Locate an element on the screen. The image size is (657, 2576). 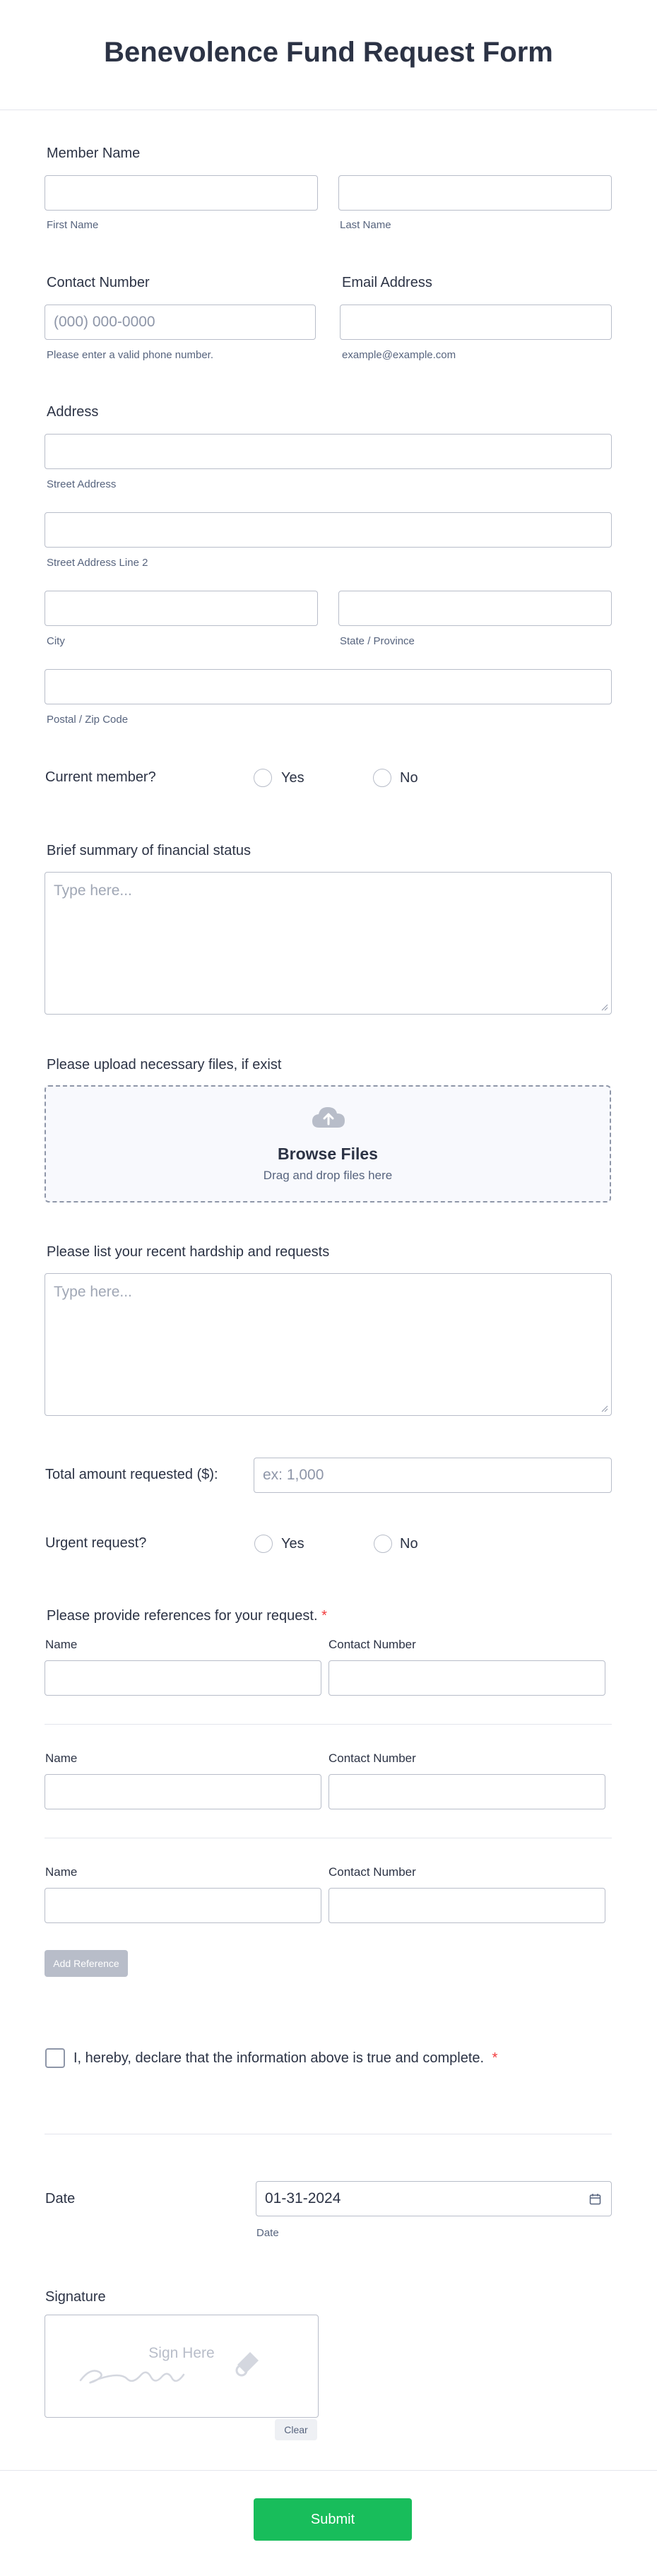
reference-1-contact-input is located at coordinates (466, 1678).